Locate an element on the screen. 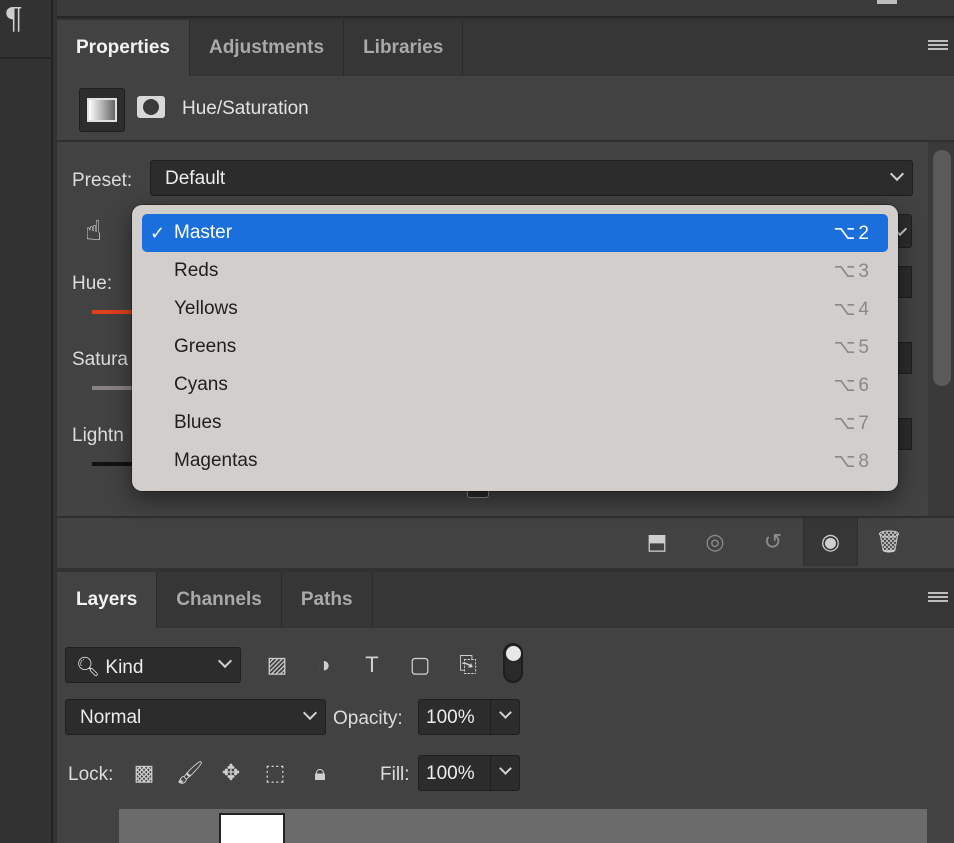 The image size is (954, 843). visibility-eye-icon: ◉ is located at coordinates (830, 542).